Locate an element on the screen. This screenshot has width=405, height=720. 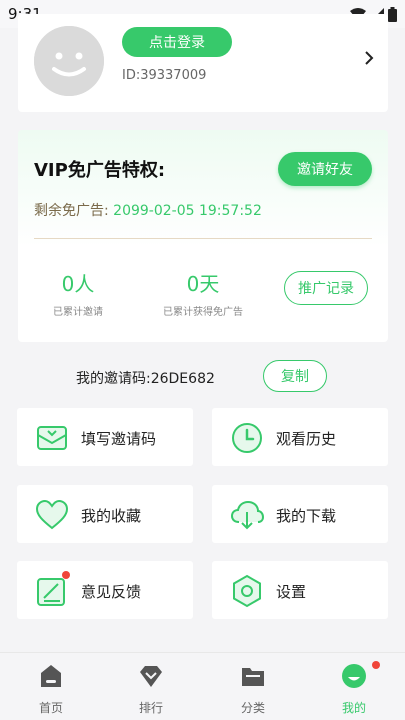
tile-enter-invite-code: 填写邀请码 is located at coordinates (105, 437).